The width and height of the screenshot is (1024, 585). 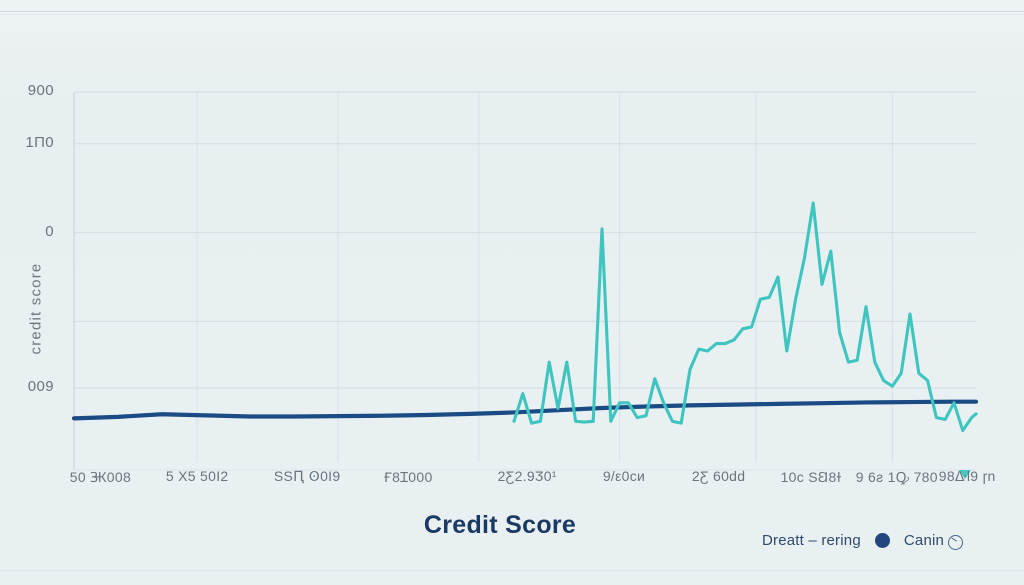 I want to click on x-tick-label-1: 5 Х5 50I2, so click(x=197, y=476).